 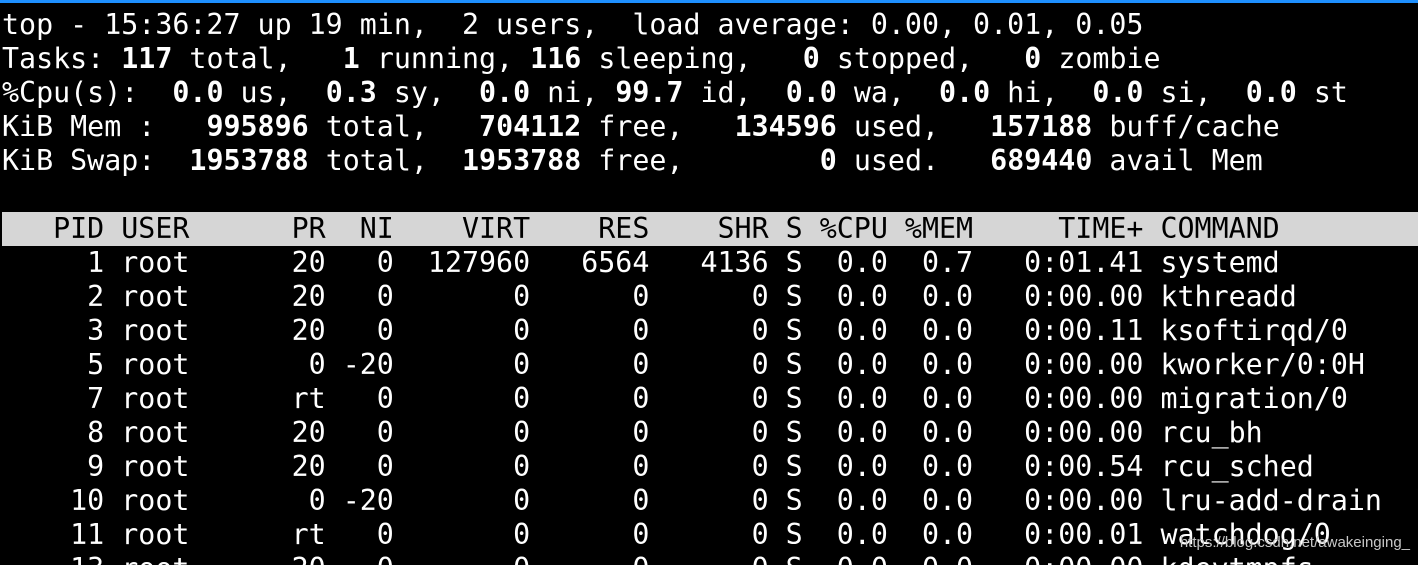 I want to click on tasks-stopped: 0, so click(x=811, y=58).